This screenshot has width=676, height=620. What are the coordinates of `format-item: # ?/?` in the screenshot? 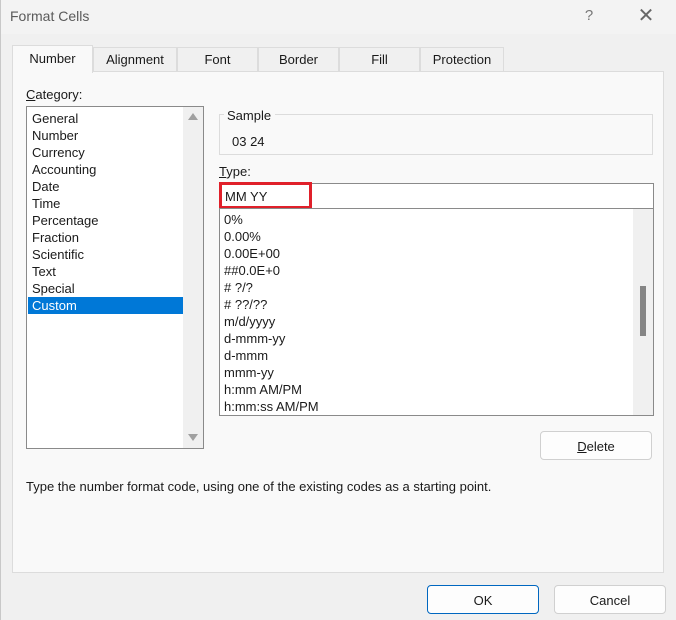 It's located at (238, 287).